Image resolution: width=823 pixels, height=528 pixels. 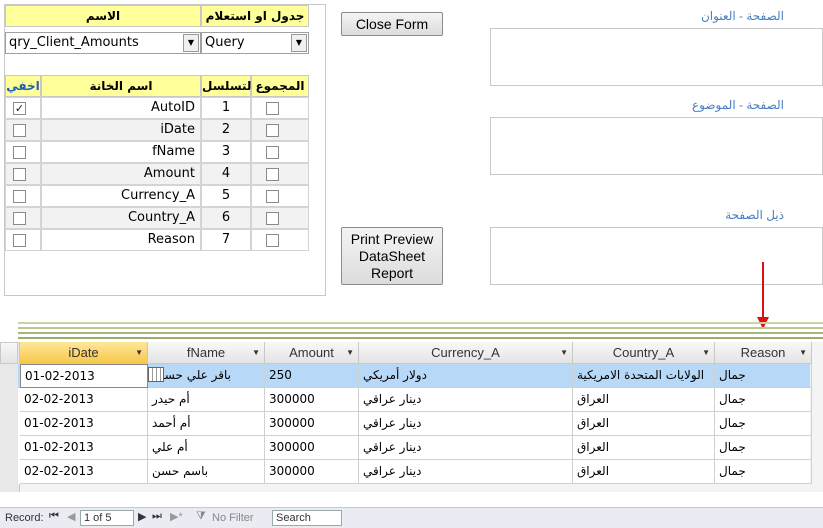 I want to click on hide-column-header: اخفي, so click(x=23, y=86).